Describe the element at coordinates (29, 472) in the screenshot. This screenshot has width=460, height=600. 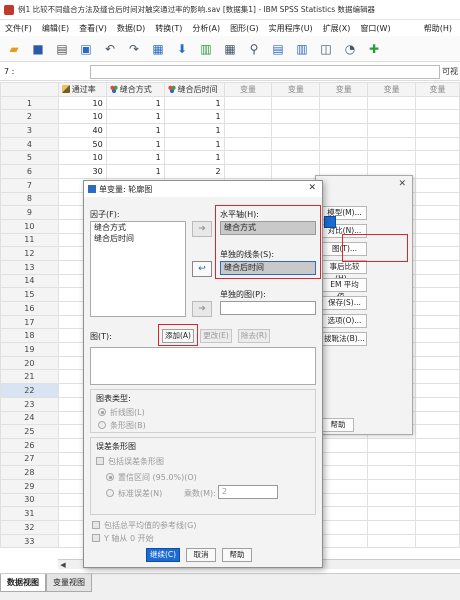
I see `row-number: 28` at that location.